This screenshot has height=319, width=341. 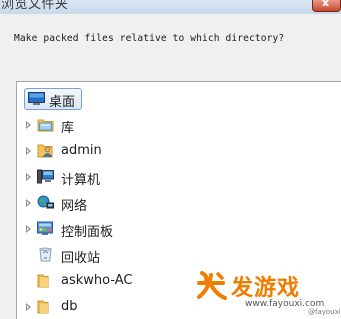 I want to click on libraries-icon, so click(x=45, y=124).